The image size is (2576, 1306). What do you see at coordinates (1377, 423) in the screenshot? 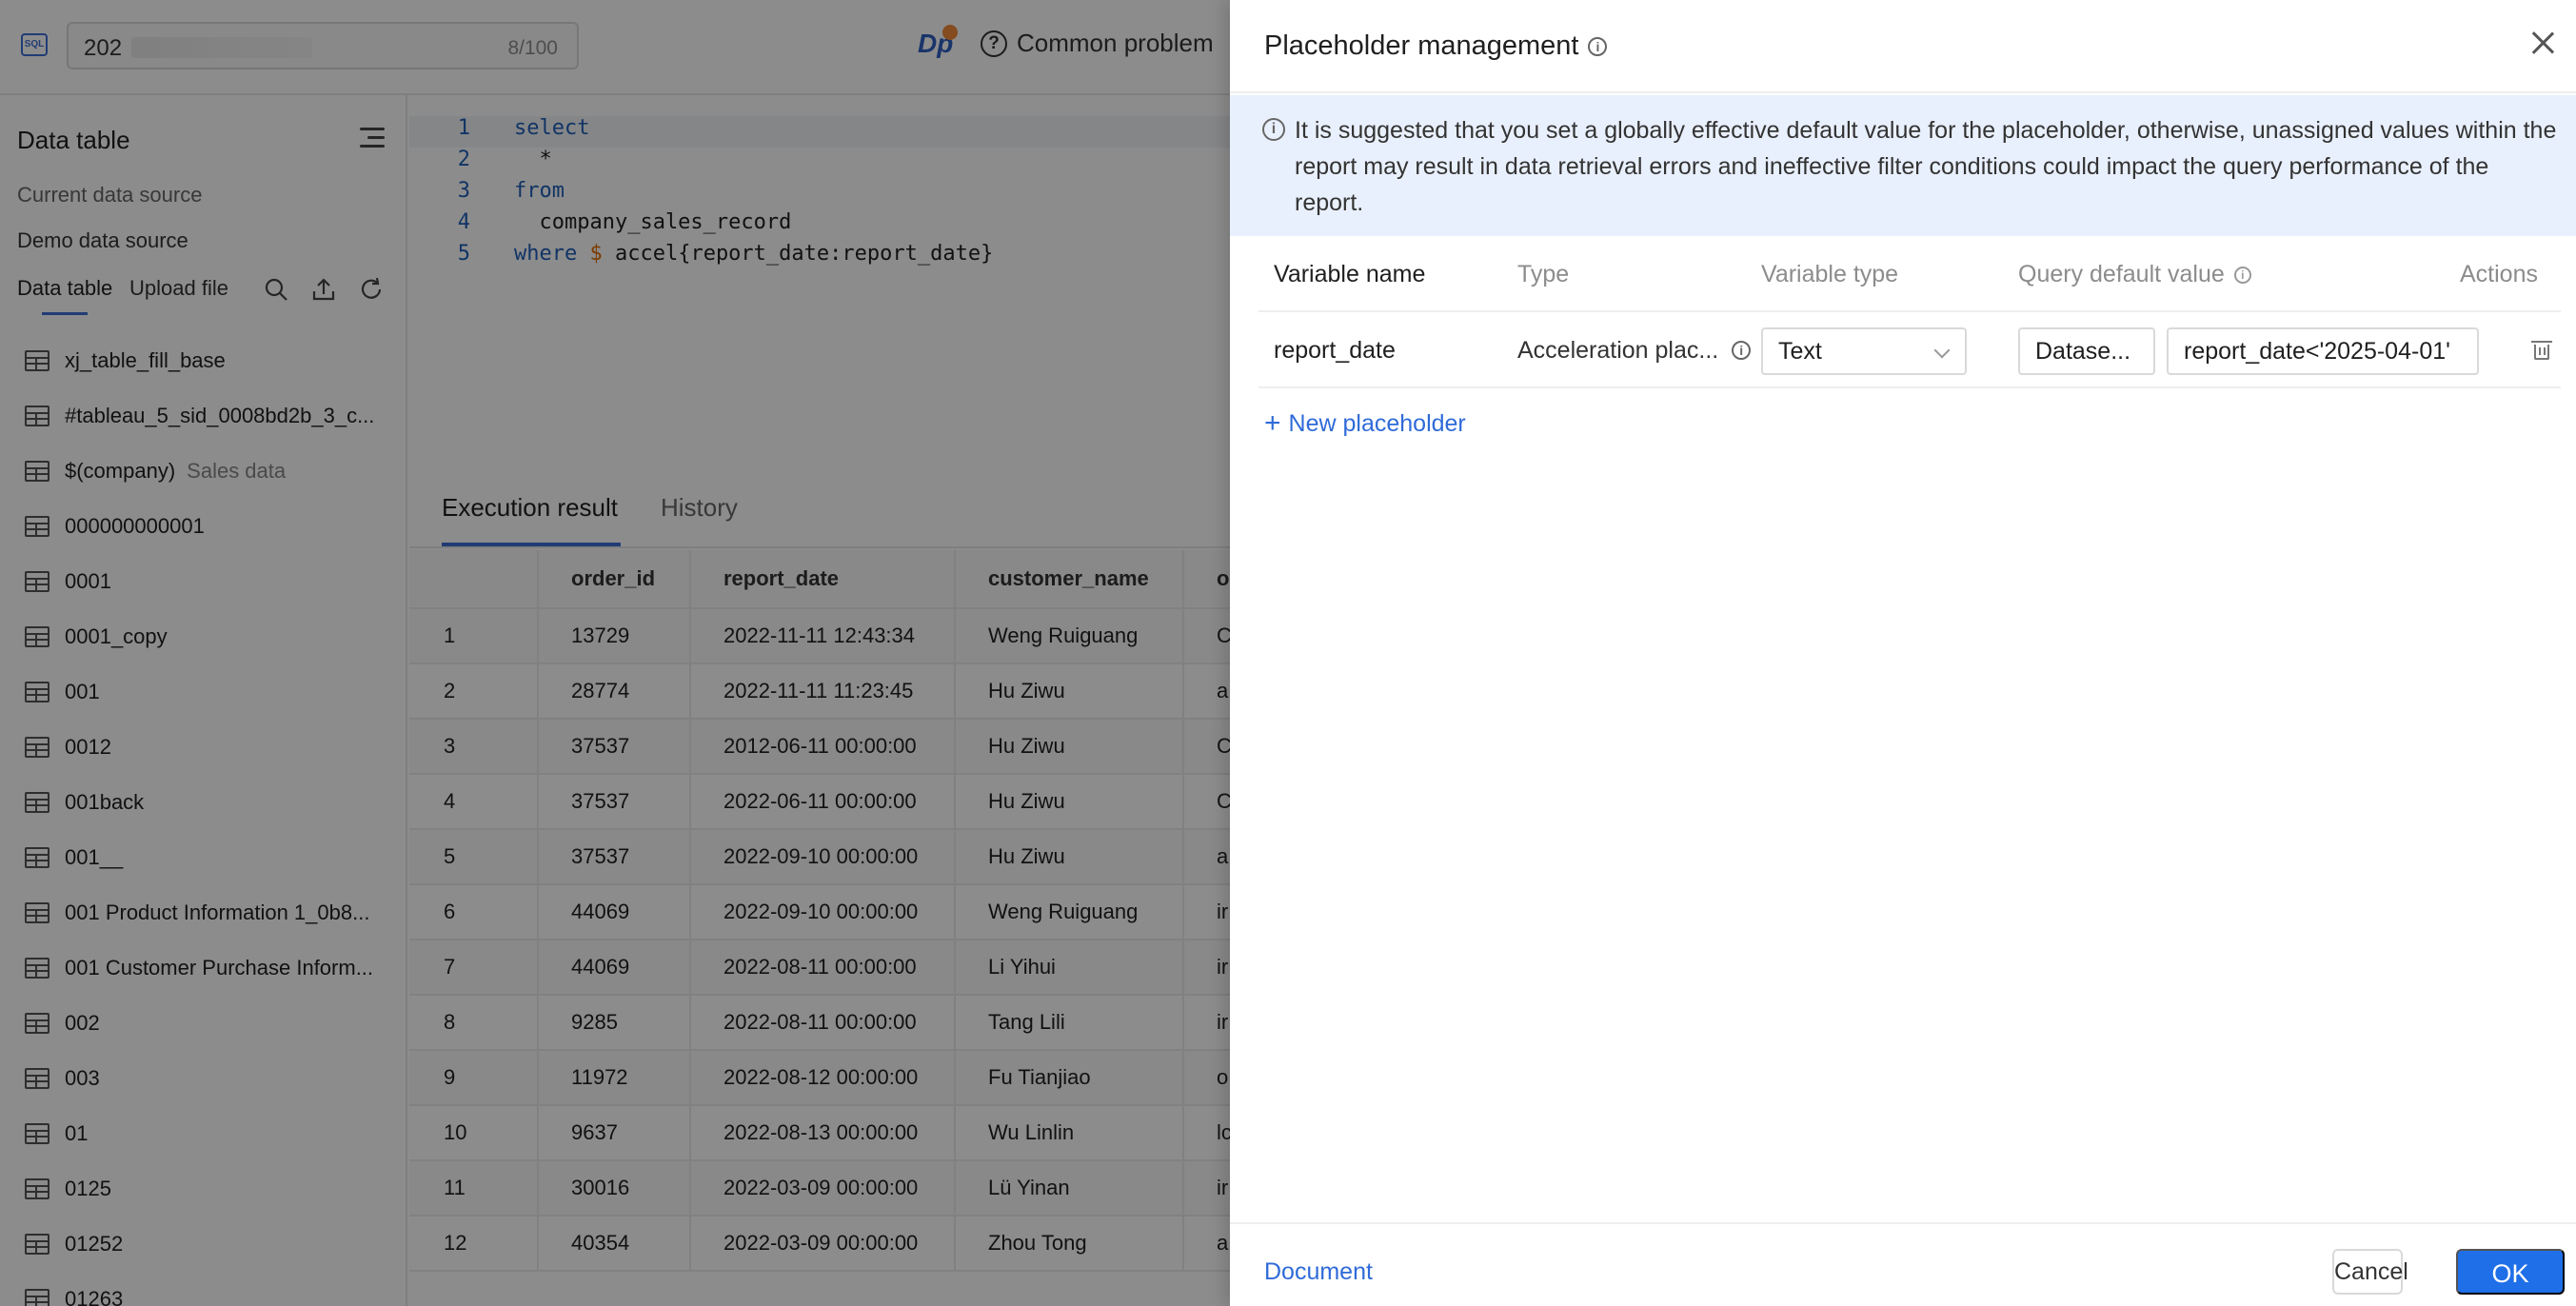
I see `new-placeholder-label: New placeholder` at bounding box center [1377, 423].